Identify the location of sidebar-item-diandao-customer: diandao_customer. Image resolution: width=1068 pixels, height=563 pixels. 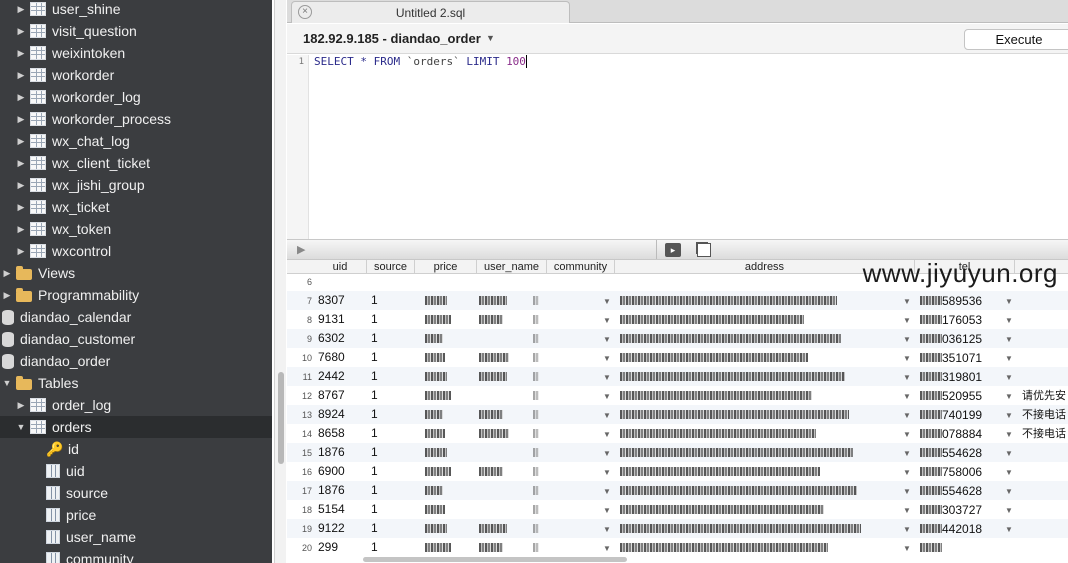
(136, 339).